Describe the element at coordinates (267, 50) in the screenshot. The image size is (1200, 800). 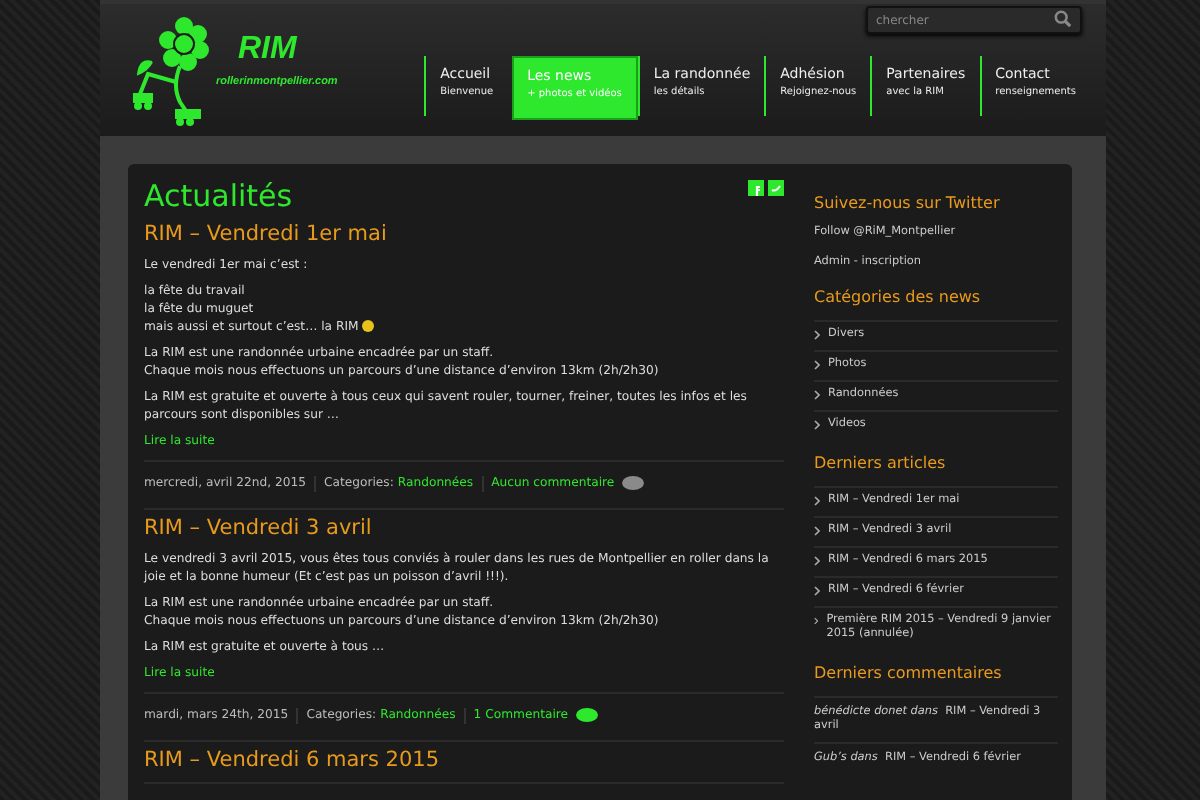
I see `logo-title: RIM` at that location.